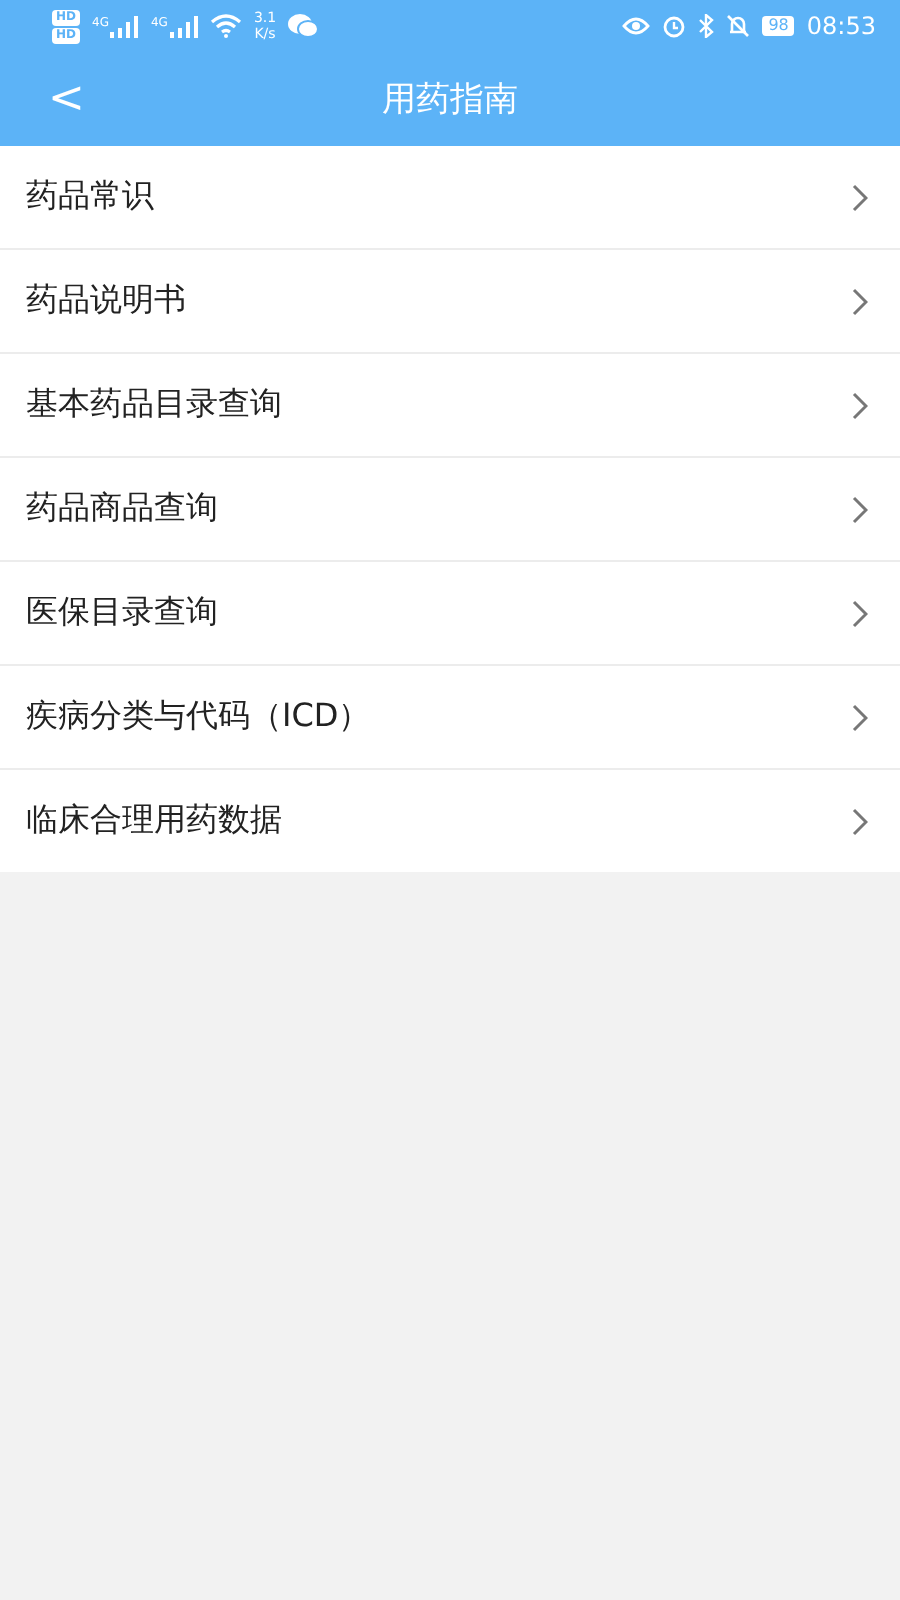 The width and height of the screenshot is (900, 1600). What do you see at coordinates (450, 510) in the screenshot?
I see `menu-item: 药品商品查询` at bounding box center [450, 510].